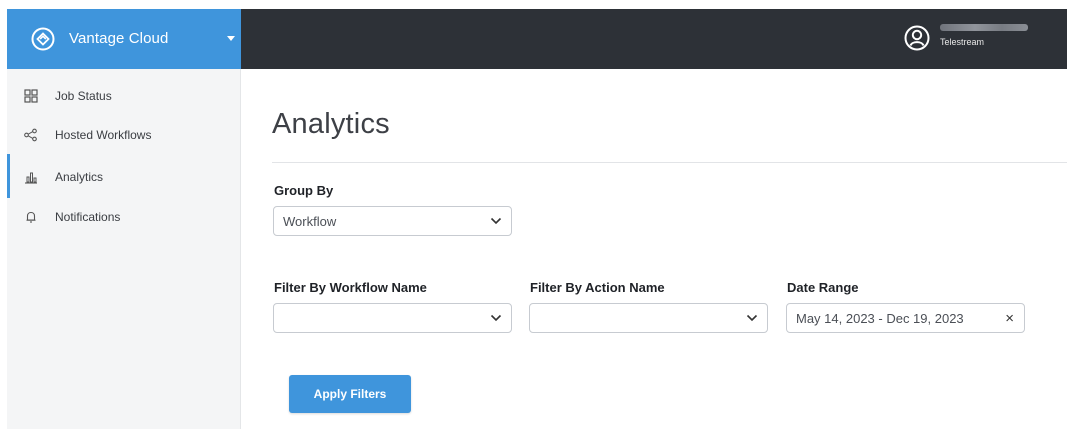 Image resolution: width=1067 pixels, height=429 pixels. What do you see at coordinates (304, 190) in the screenshot?
I see `group-by-label: Group By` at bounding box center [304, 190].